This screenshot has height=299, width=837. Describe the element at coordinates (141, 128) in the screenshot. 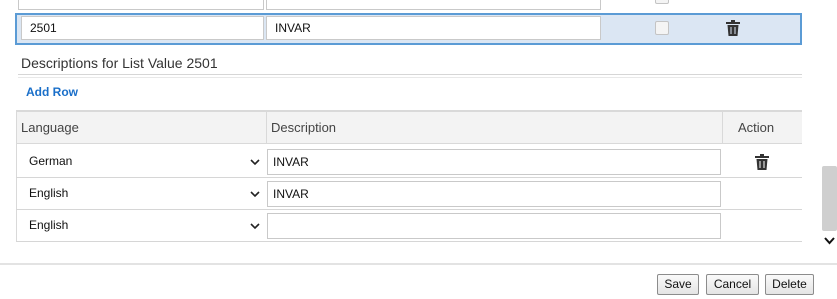

I see `column-header-language: Language` at that location.